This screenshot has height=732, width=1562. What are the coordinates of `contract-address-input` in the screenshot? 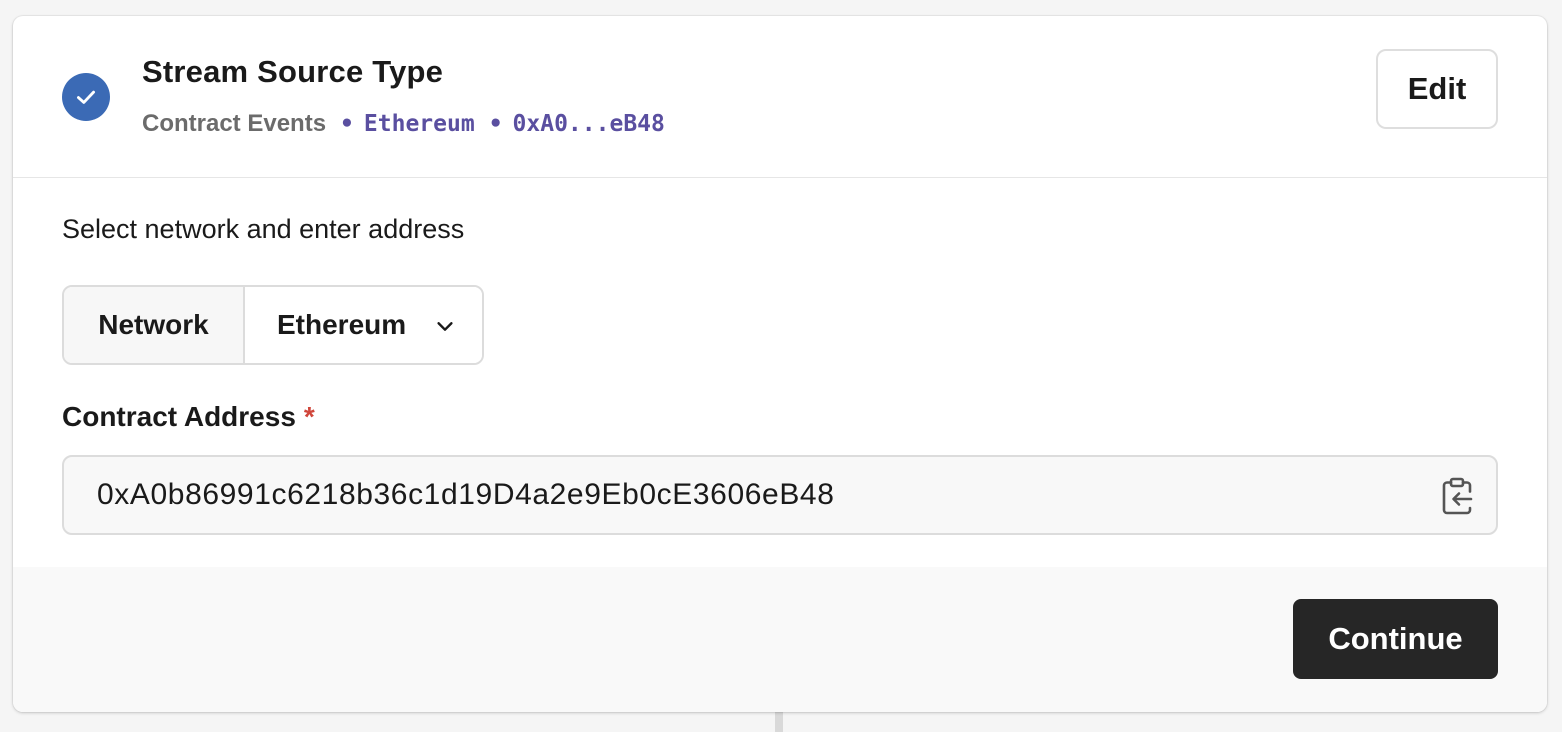 It's located at (780, 495).